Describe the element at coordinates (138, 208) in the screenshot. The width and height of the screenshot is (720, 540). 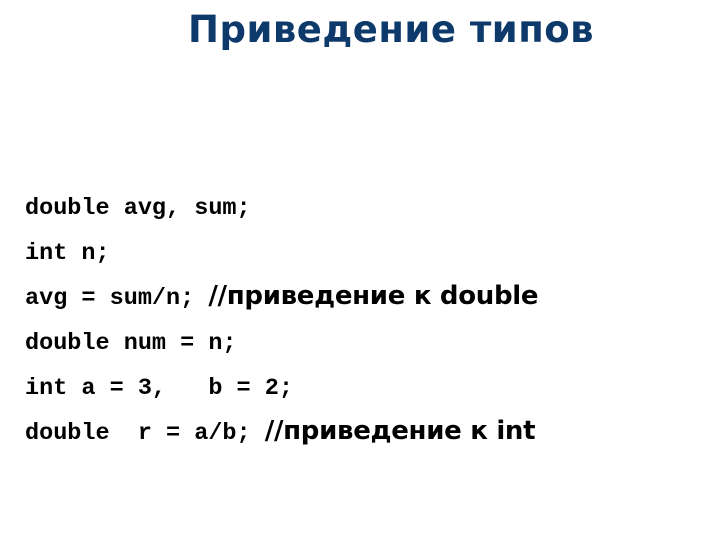
I see `code-text: double avg, sum;` at that location.